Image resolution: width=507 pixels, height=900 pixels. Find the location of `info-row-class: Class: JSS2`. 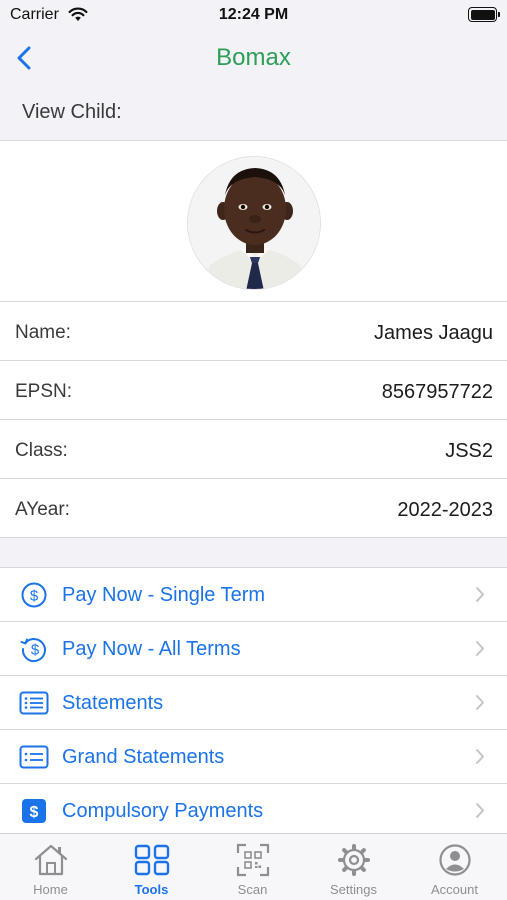

info-row-class: Class: JSS2 is located at coordinates (253, 449).